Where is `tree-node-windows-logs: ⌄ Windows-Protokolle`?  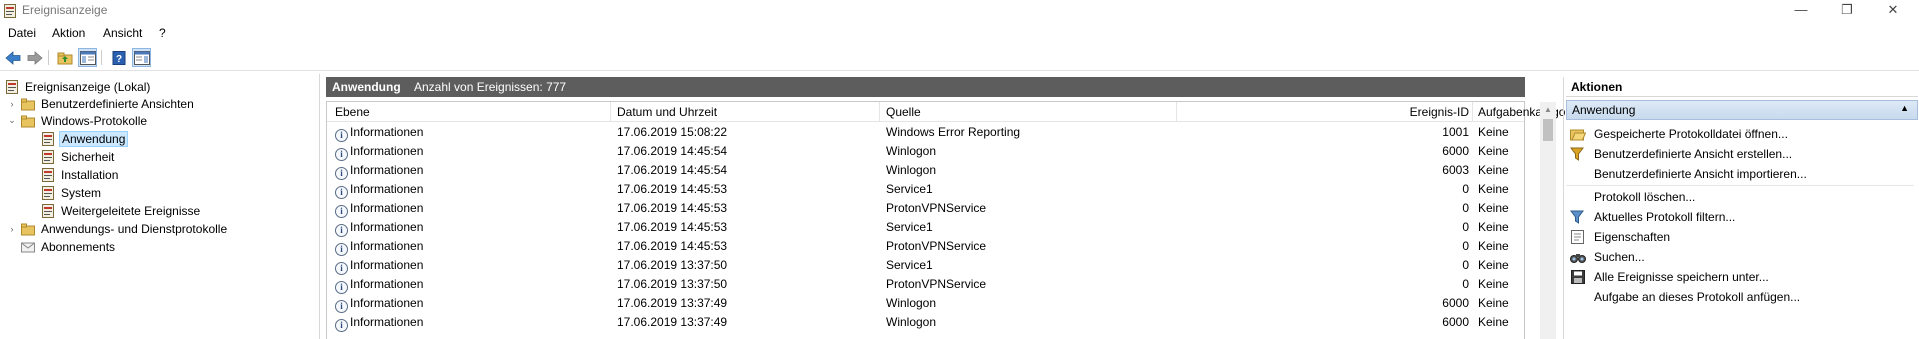
tree-node-windows-logs: ⌄ Windows-Protokolle is located at coordinates (78, 120).